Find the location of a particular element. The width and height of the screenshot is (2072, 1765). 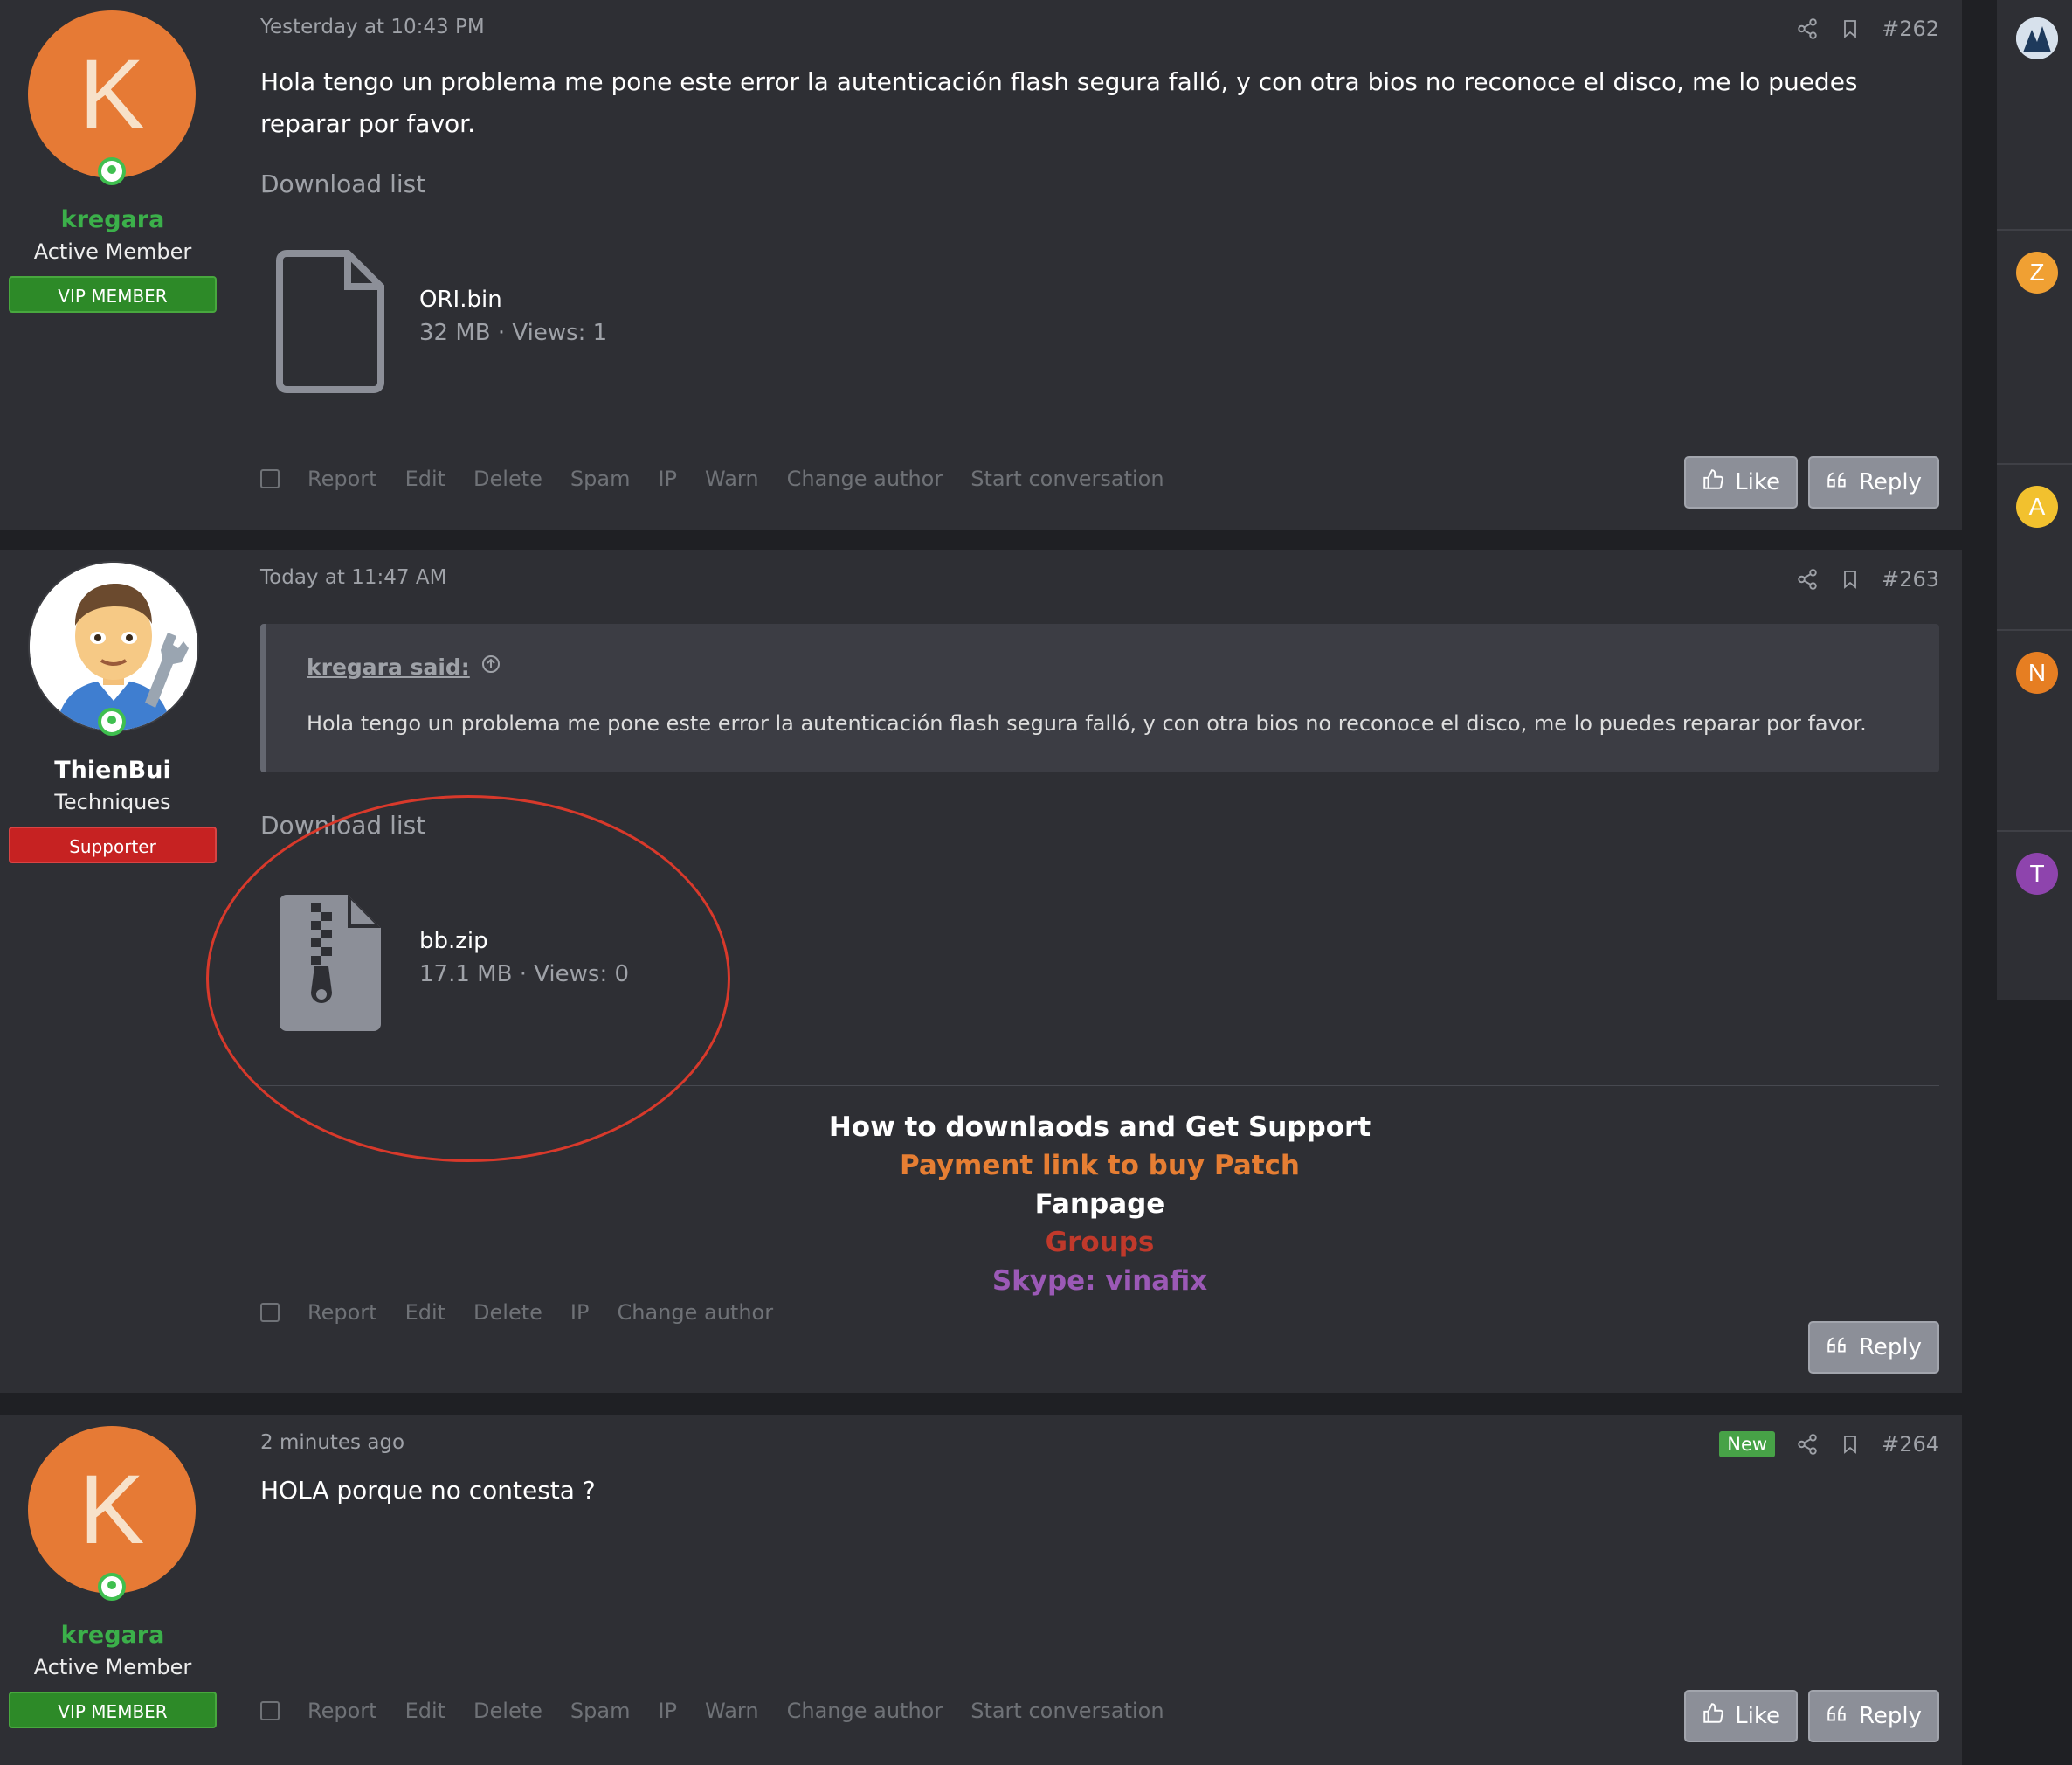

signature-divider is located at coordinates (1099, 1085).